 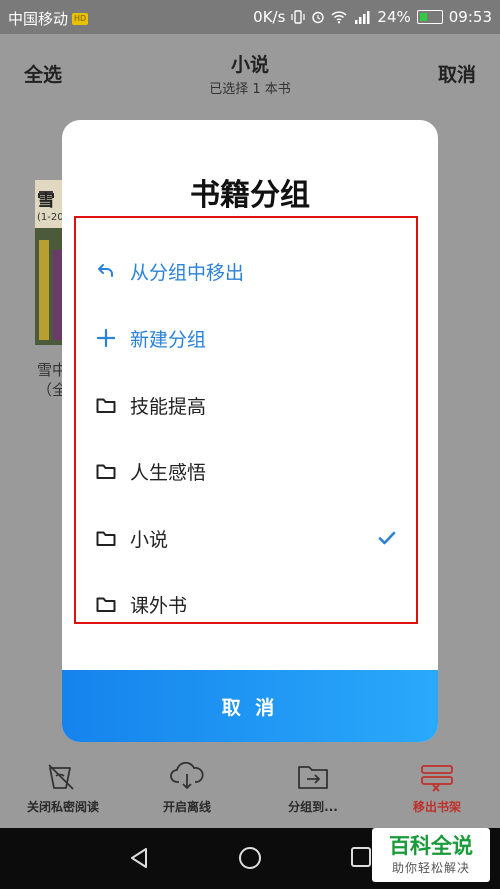 What do you see at coordinates (429, 17) in the screenshot?
I see `battery-icon` at bounding box center [429, 17].